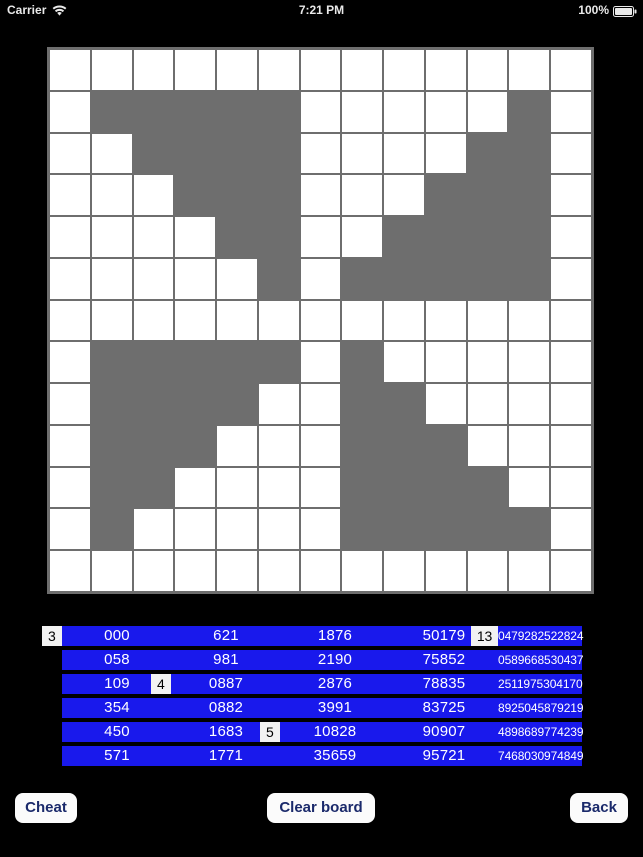 The width and height of the screenshot is (643, 857). Describe the element at coordinates (335, 636) in the screenshot. I see `number-list-item: 1876` at that location.